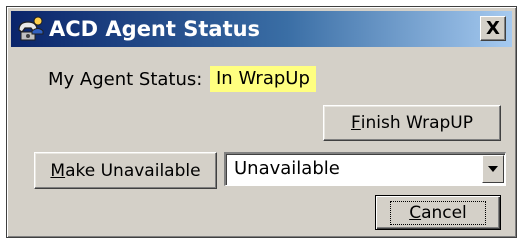 This screenshot has width=521, height=240. I want to click on unavailable-mnemonic: M, so click(58, 170).